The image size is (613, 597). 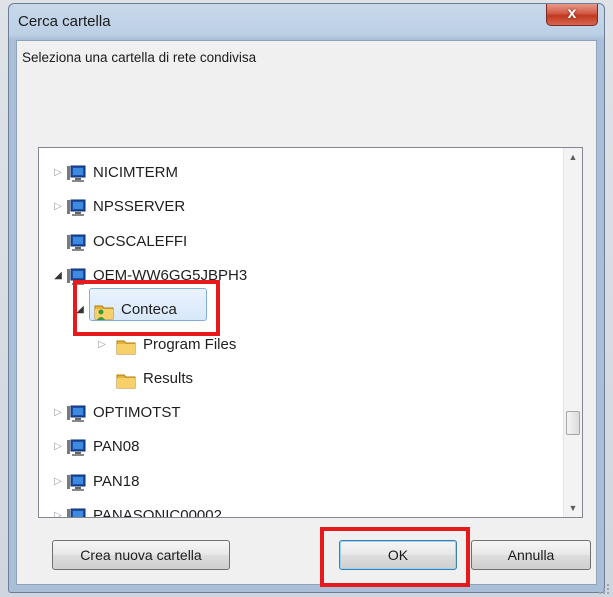 I want to click on resize-grip-icon, so click(x=604, y=589).